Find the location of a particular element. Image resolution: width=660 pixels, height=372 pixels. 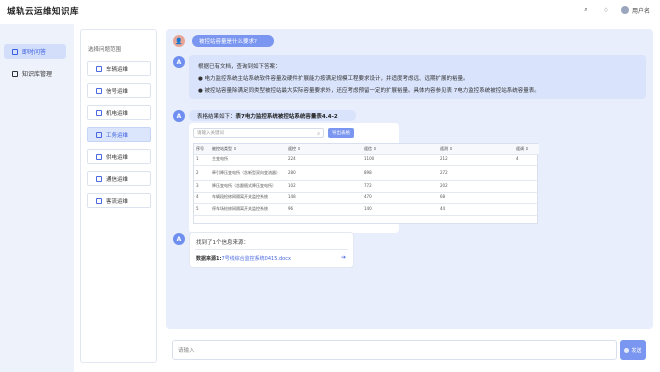

table-cell: 470 is located at coordinates (400, 198).